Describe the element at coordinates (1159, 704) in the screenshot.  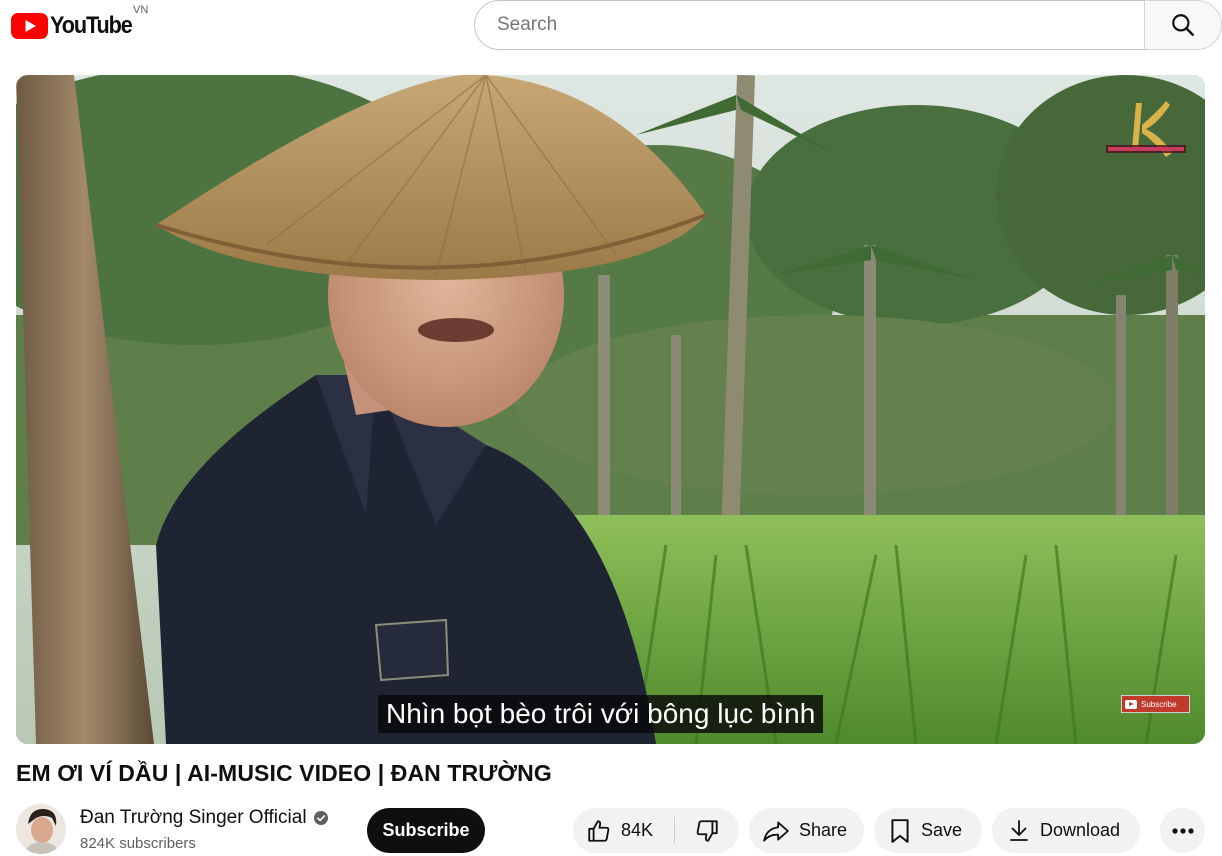
I see `subscribe-watermark-label: Subscribe` at that location.